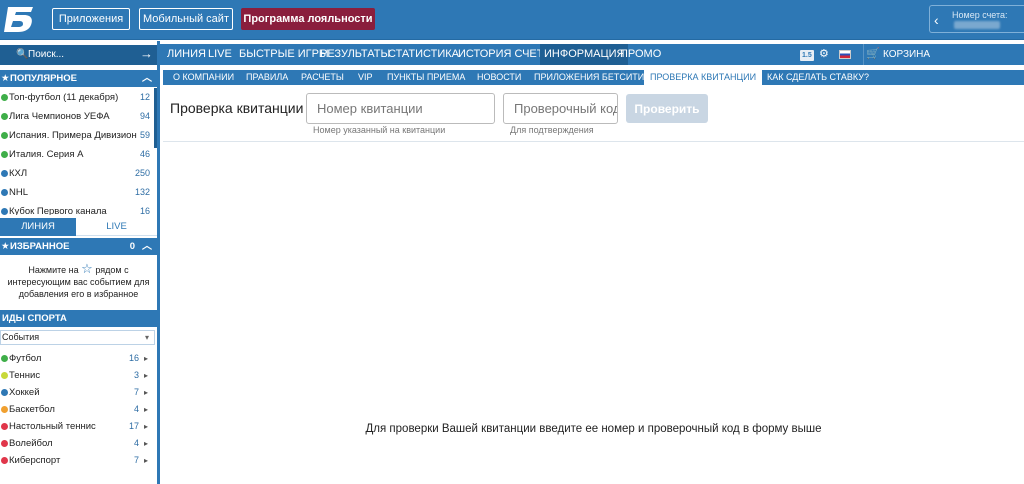 This screenshot has height=484, width=1024. What do you see at coordinates (78, 246) in the screenshot?
I see `favorites-header: ★ ИЗБРАННОЕ 0 ︿` at bounding box center [78, 246].